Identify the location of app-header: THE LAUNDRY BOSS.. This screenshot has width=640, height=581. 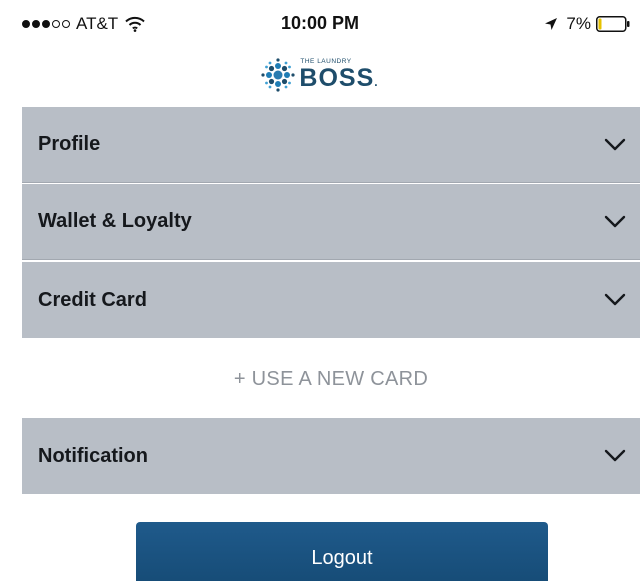
(320, 75).